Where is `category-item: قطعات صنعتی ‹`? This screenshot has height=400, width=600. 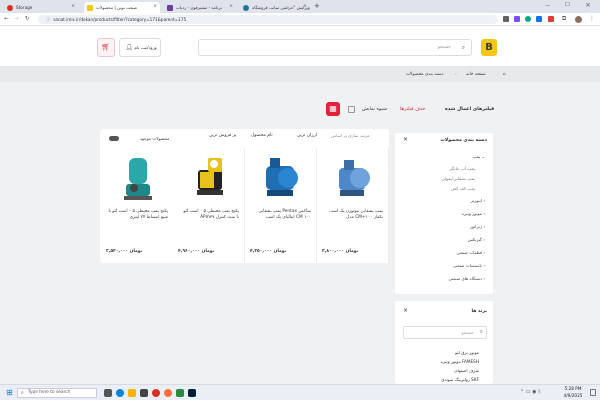 category-item: قطعات صنعتی ‹ is located at coordinates (470, 252).